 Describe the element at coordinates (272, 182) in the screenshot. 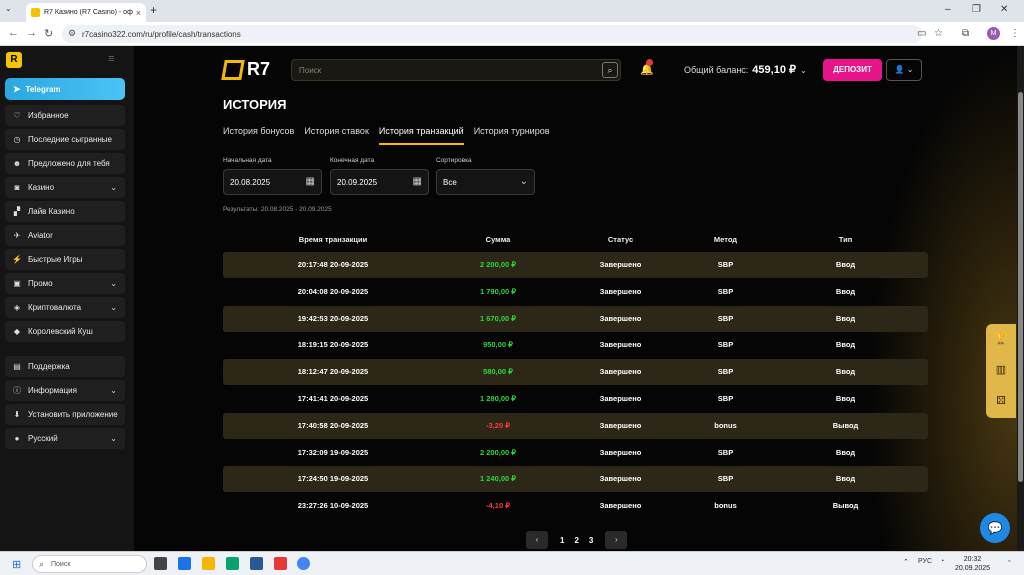

I see `start-date-field: 20.08.2025 ▦` at that location.